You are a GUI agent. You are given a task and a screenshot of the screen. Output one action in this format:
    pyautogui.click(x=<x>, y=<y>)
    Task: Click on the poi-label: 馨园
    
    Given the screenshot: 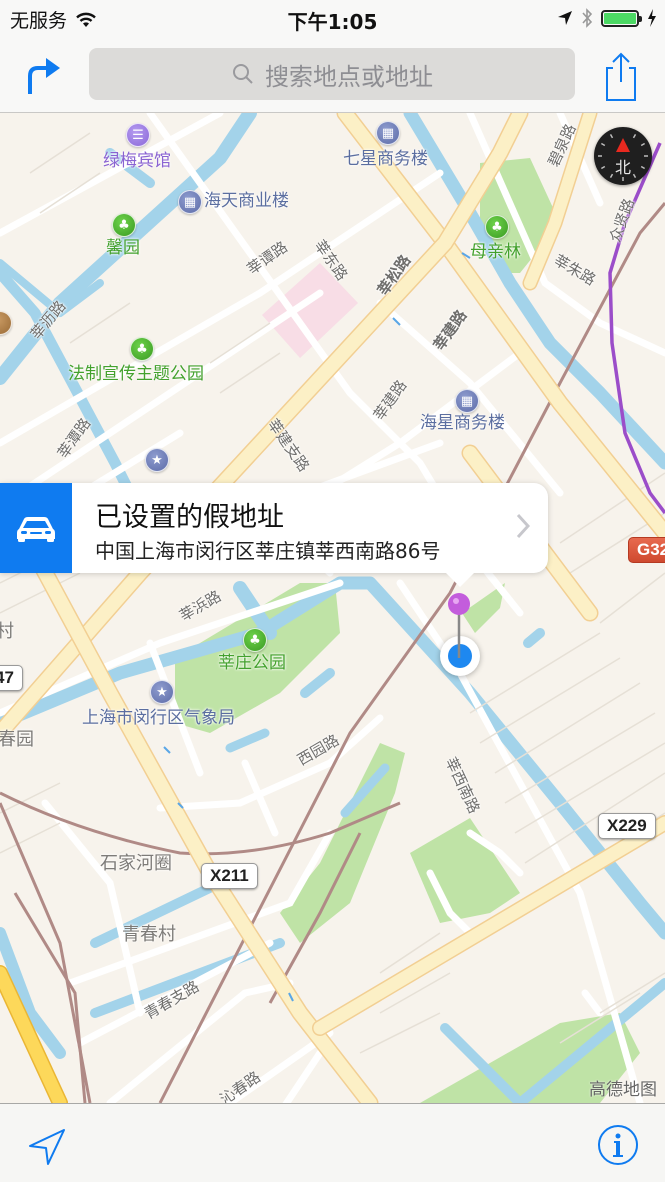 What is the action you would take?
    pyautogui.click(x=123, y=248)
    